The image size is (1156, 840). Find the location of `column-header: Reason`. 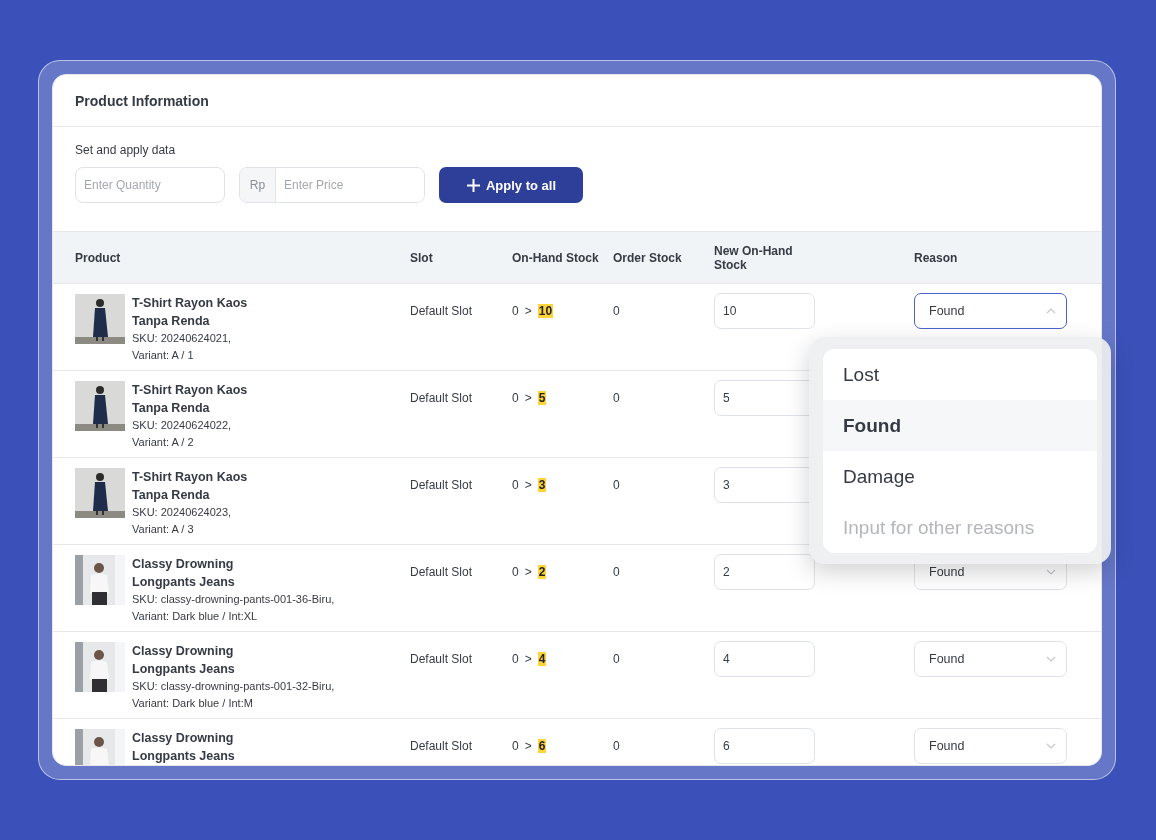

column-header: Reason is located at coordinates (936, 257).